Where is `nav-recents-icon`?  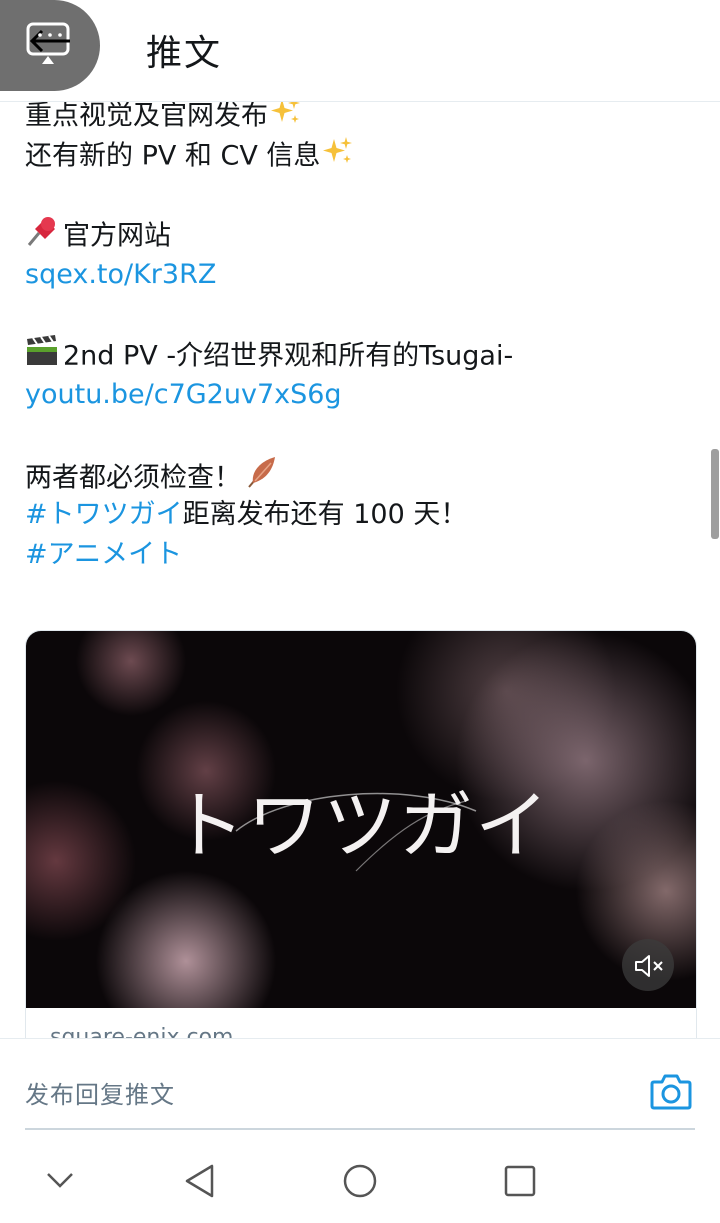
nav-recents-icon is located at coordinates (520, 1181).